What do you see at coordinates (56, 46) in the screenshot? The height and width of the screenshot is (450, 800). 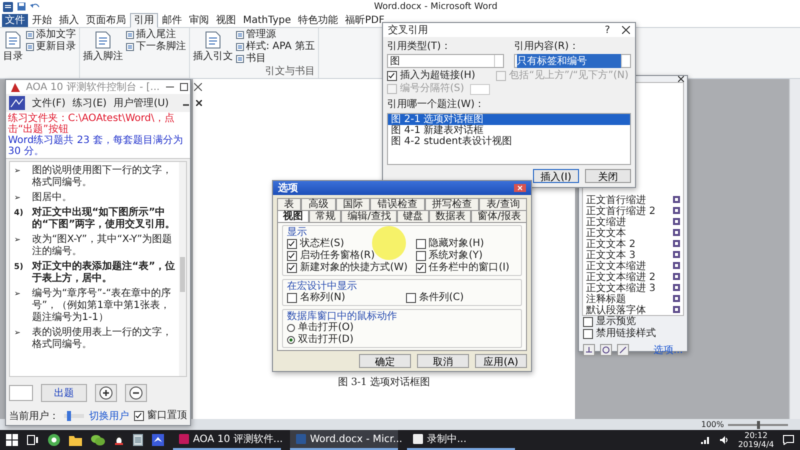 I see `ribbon-button: 更新目录` at bounding box center [56, 46].